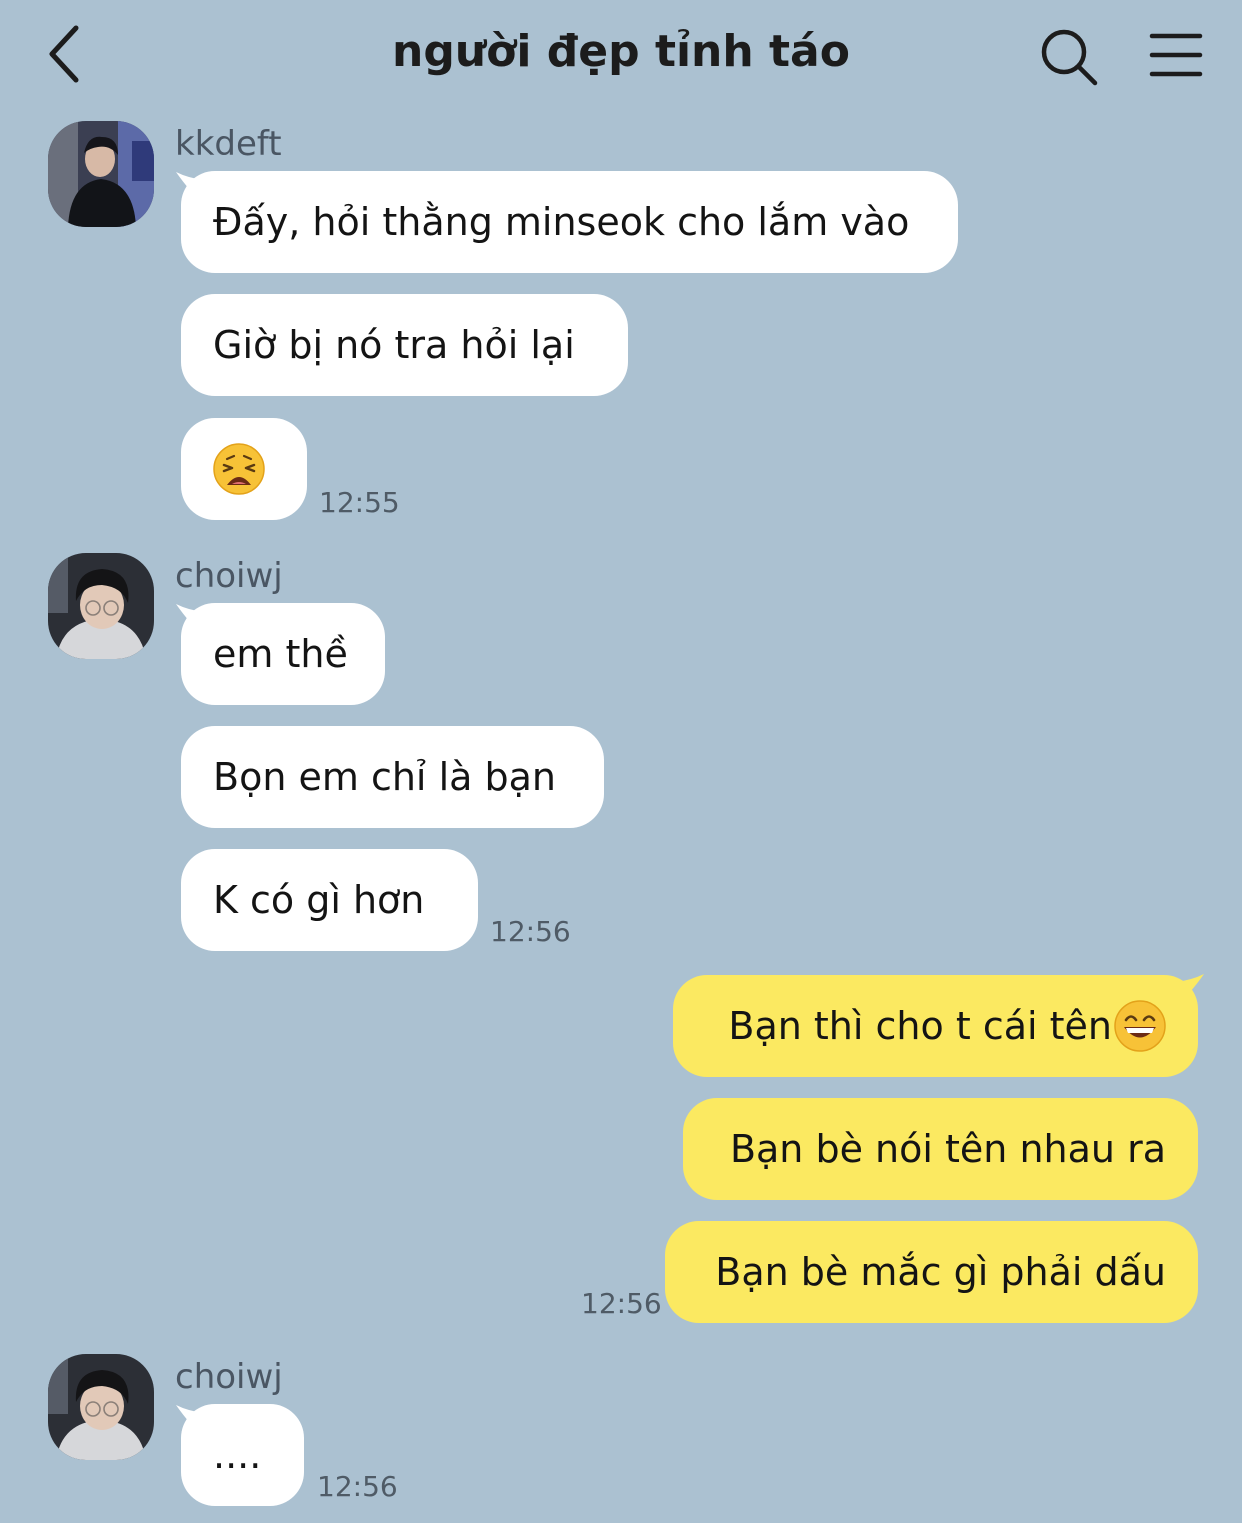 The height and width of the screenshot is (1523, 1242). Describe the element at coordinates (359, 502) in the screenshot. I see `timestamp: 12:55` at that location.